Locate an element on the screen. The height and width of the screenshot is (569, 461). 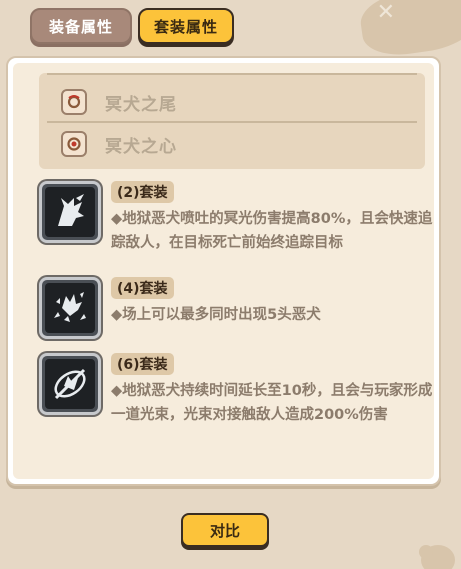
wolf-pack-icon is located at coordinates (70, 308).